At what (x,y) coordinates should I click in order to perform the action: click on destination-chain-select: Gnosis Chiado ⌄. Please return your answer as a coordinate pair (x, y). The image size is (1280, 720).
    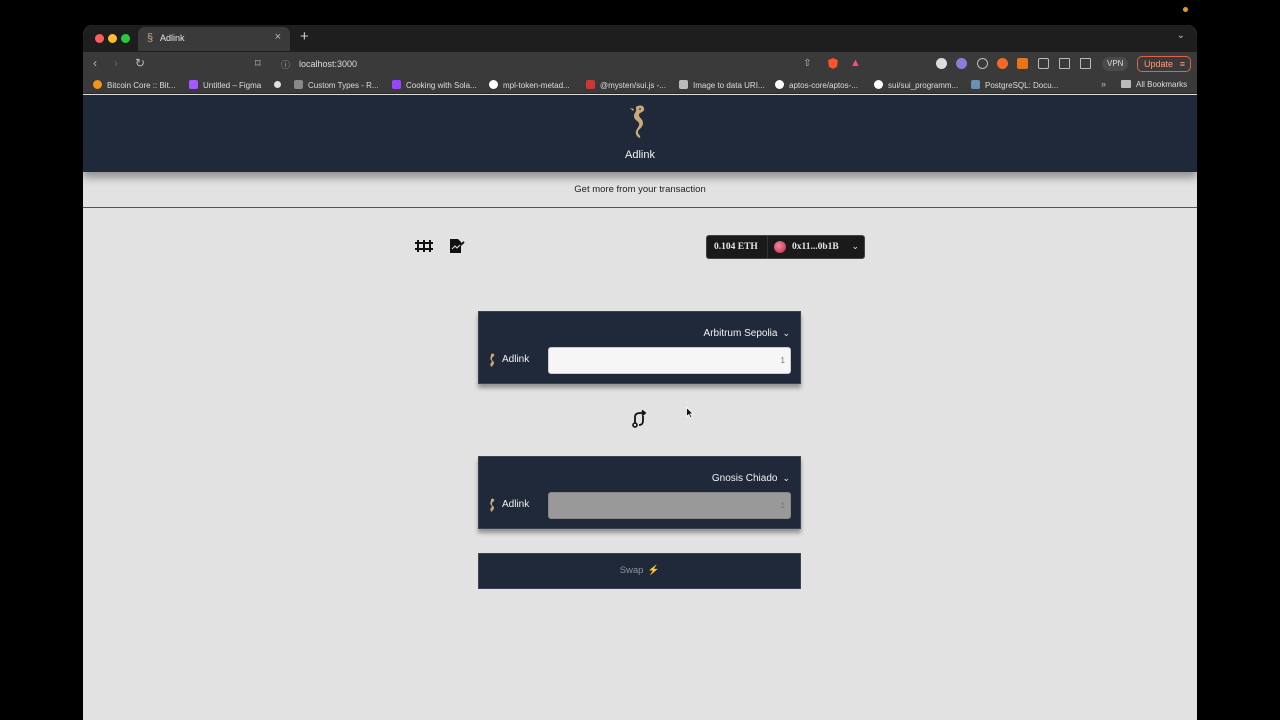
    Looking at the image, I should click on (751, 478).